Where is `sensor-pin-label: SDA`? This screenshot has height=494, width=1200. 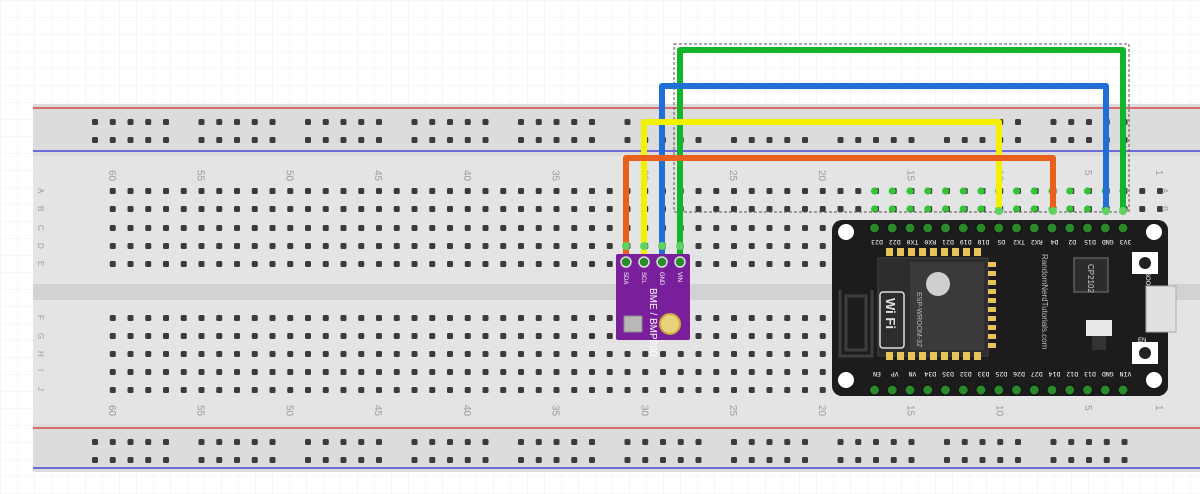 sensor-pin-label: SDA is located at coordinates (625, 278).